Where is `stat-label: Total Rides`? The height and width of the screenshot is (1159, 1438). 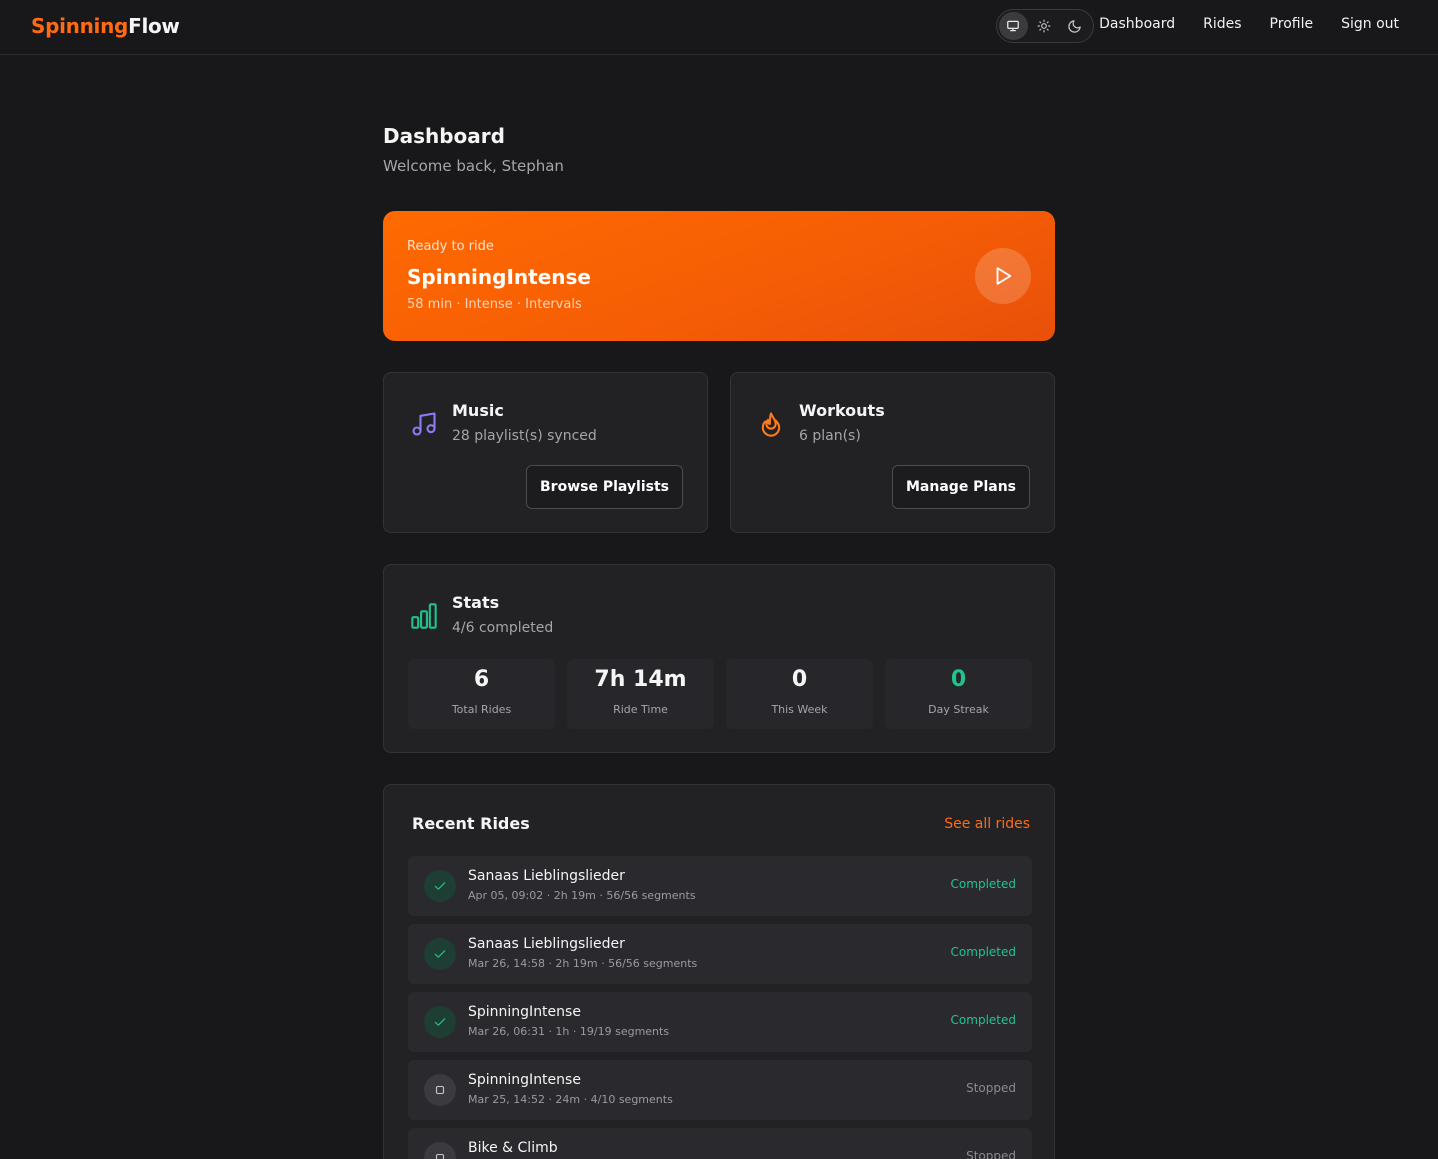 stat-label: Total Rides is located at coordinates (481, 709).